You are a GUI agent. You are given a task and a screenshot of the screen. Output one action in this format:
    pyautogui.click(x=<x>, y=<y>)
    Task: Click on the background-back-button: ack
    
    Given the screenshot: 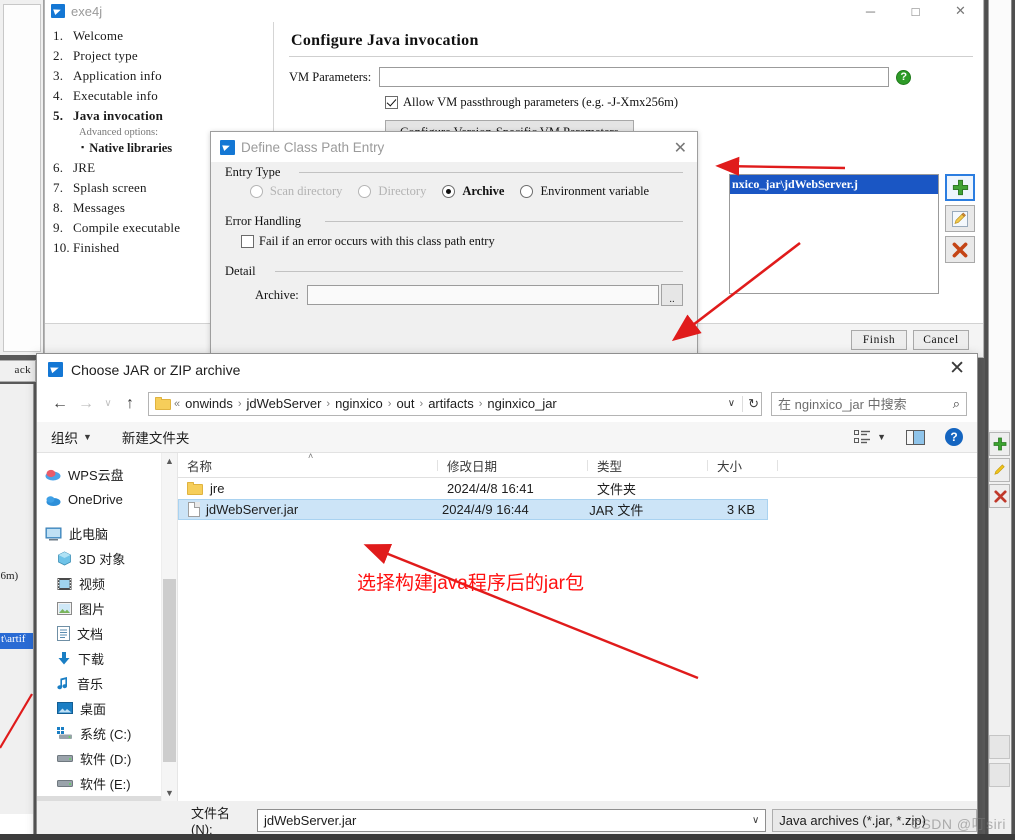 What is the action you would take?
    pyautogui.click(x=18, y=371)
    